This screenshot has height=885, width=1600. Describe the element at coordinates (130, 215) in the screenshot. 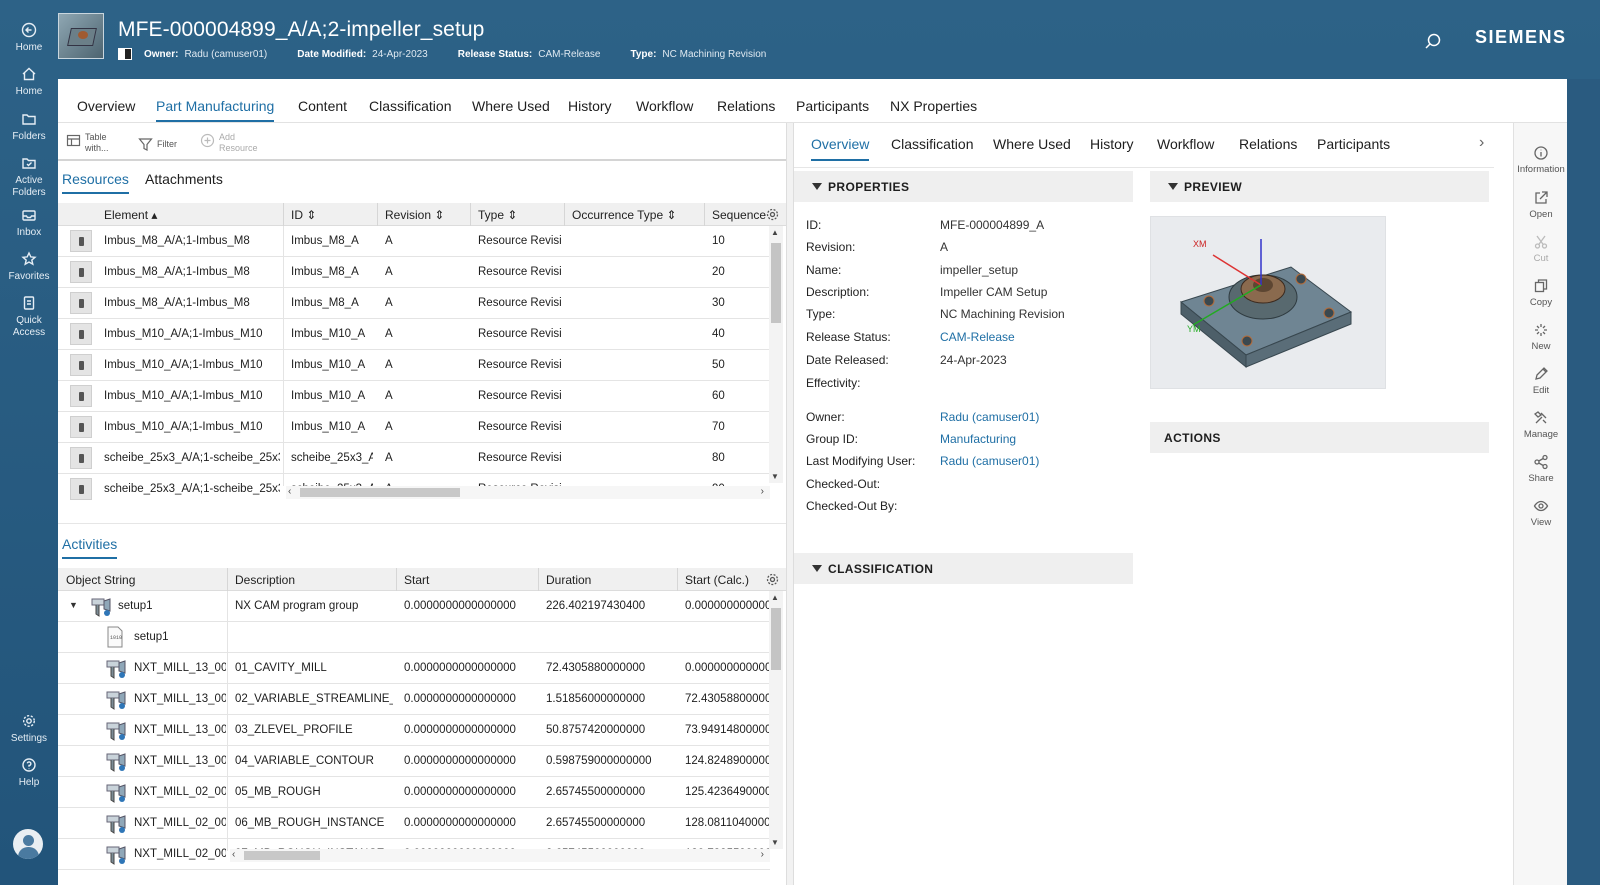

I see `col-element: Element ▴` at that location.